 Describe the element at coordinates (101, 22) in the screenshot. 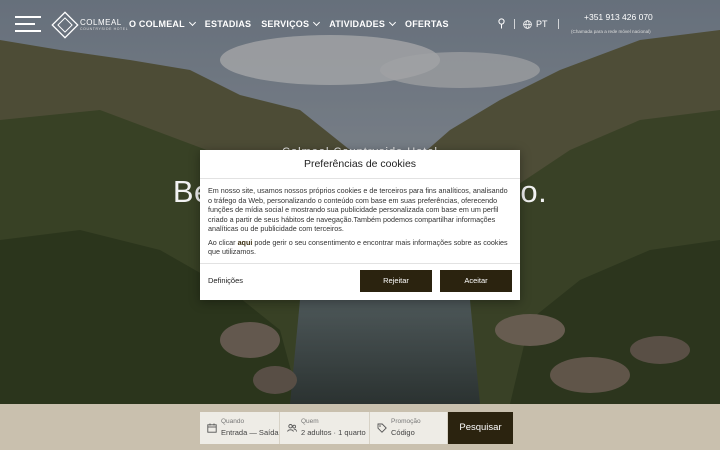

I see `logo-wordmark: COLMEAL` at that location.